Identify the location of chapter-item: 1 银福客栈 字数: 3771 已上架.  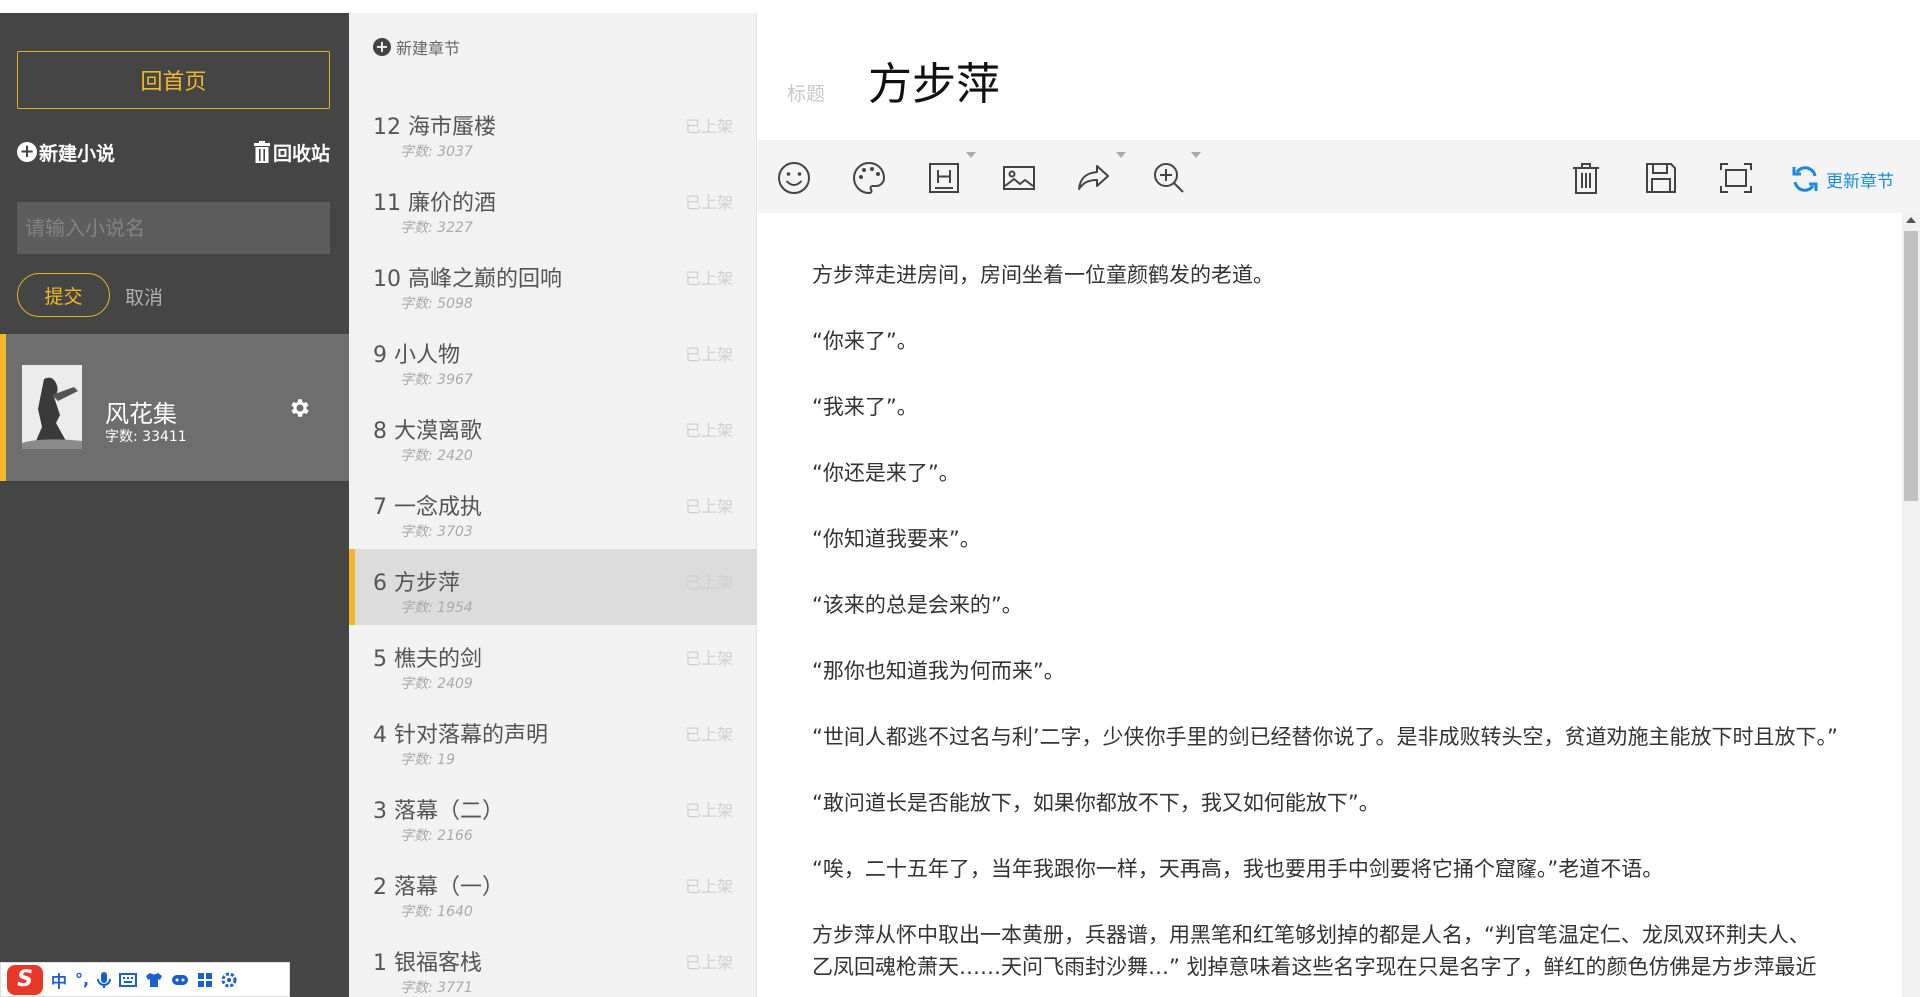
(553, 963).